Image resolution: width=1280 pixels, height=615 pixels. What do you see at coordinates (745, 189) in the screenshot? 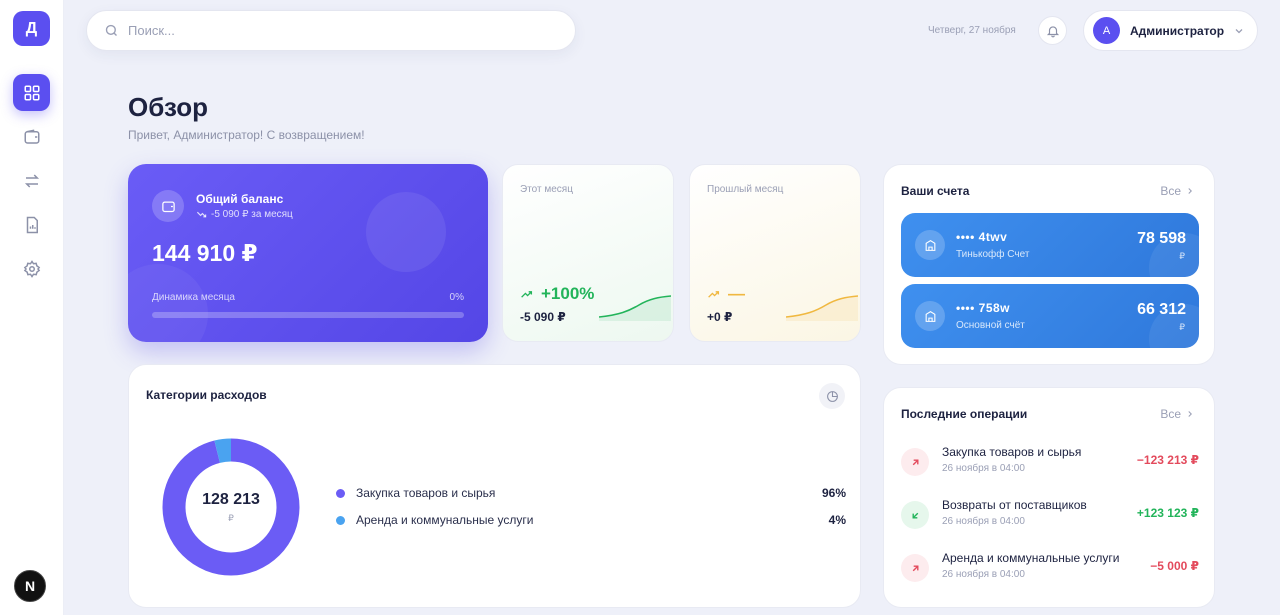
I see `last-month-label: Прошлый месяц` at bounding box center [745, 189].